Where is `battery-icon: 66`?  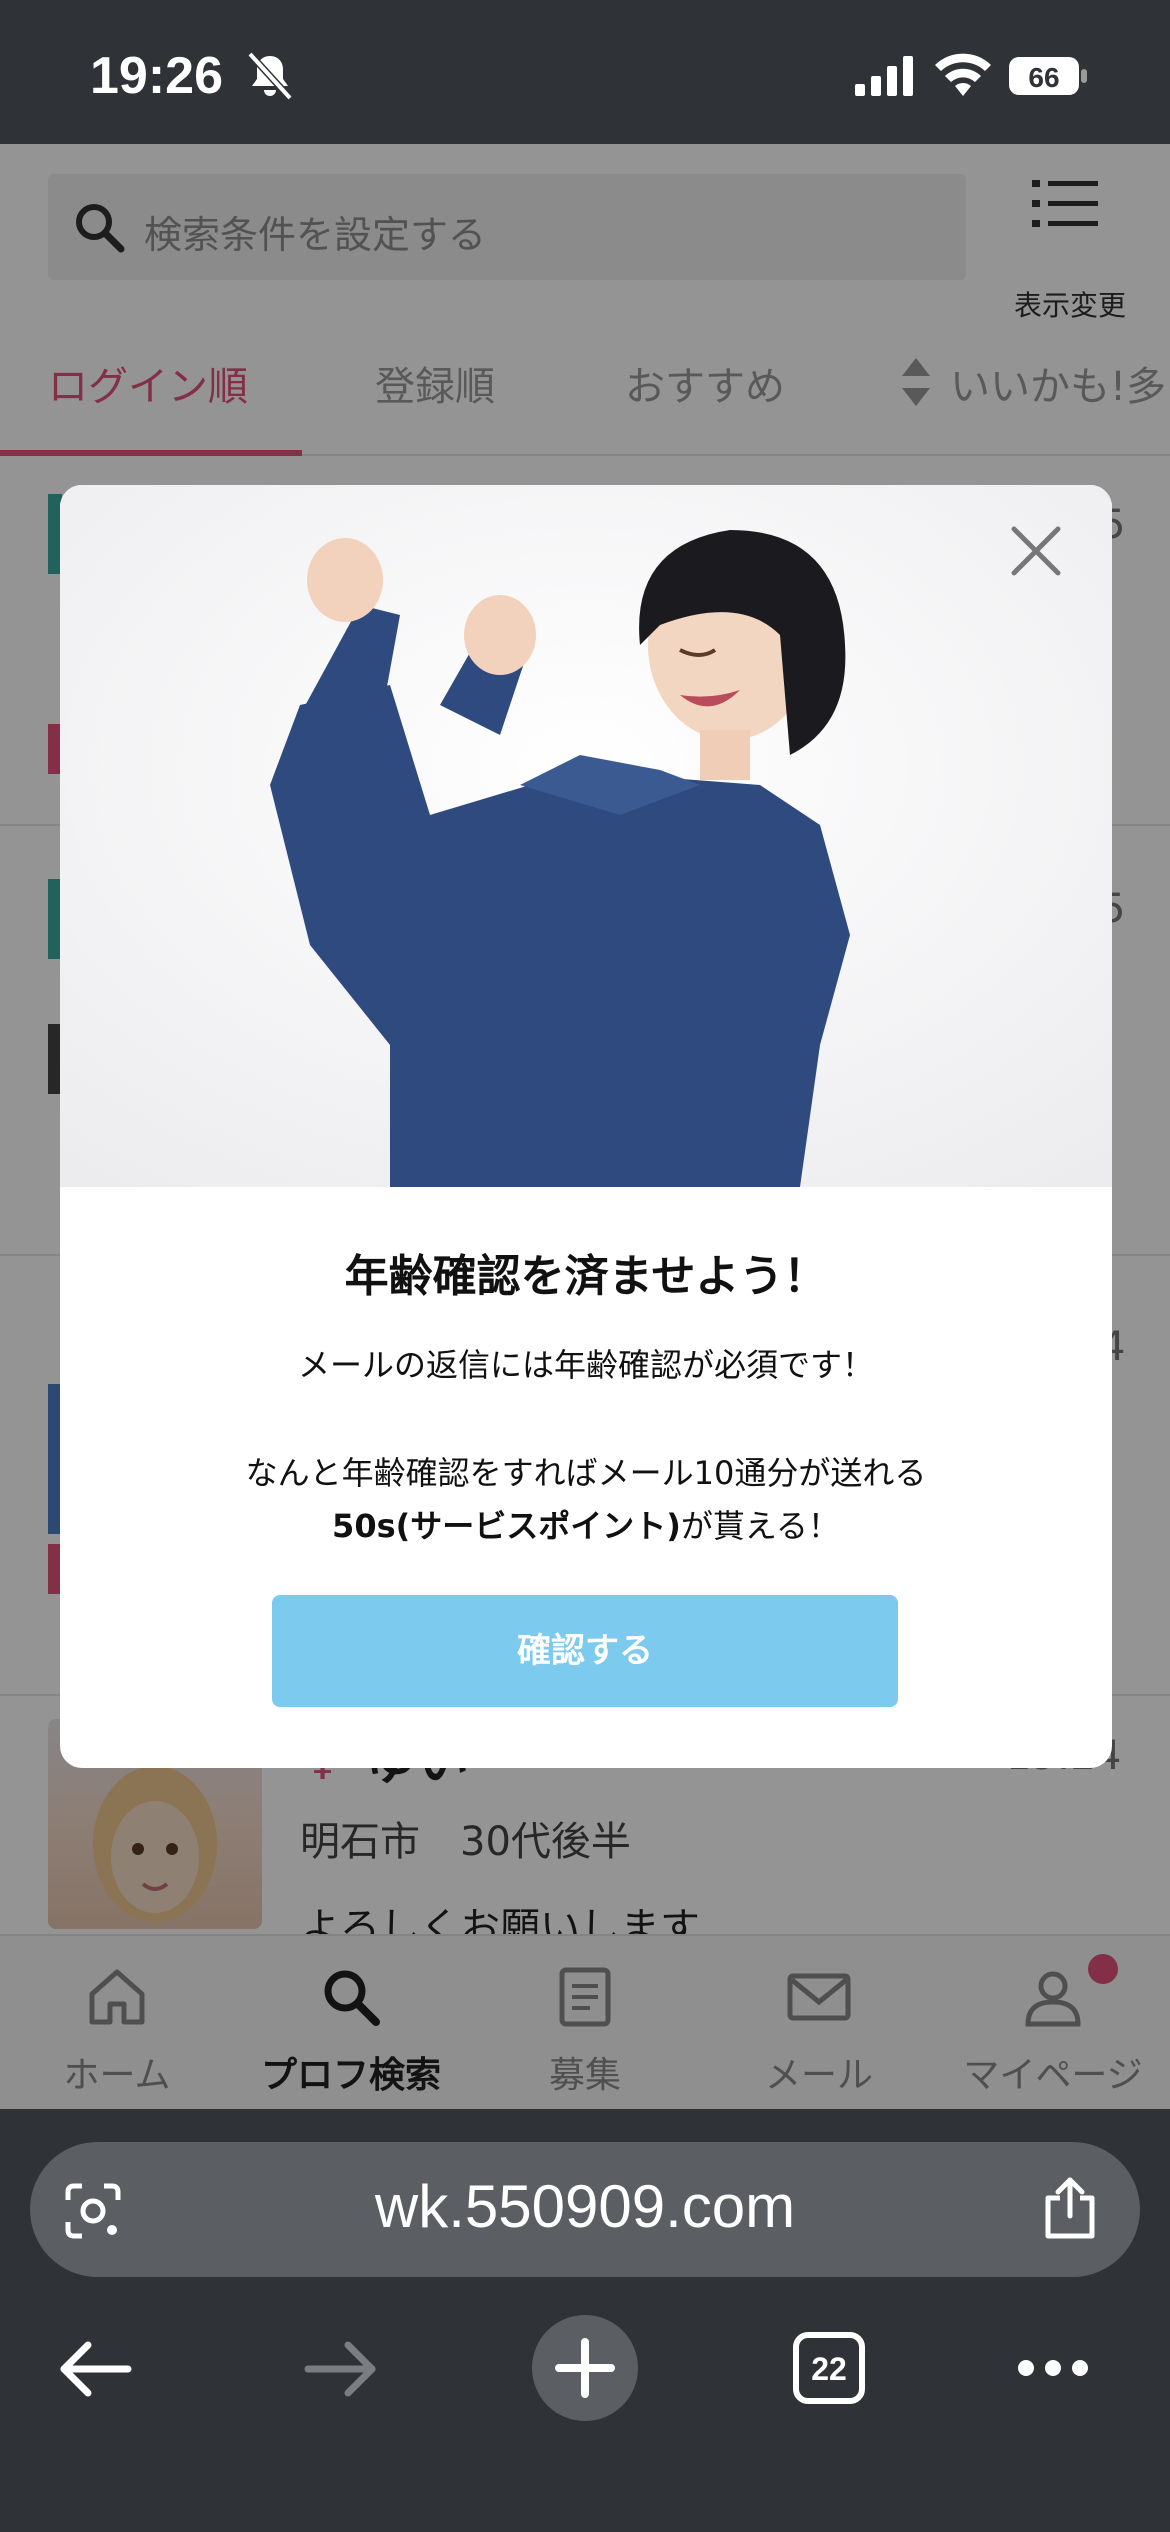
battery-icon: 66 is located at coordinates (1048, 76).